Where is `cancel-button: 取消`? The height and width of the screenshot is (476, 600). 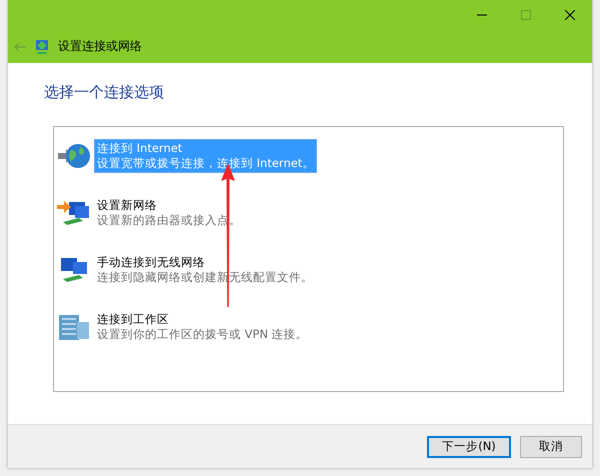
cancel-button: 取消 is located at coordinates (551, 447).